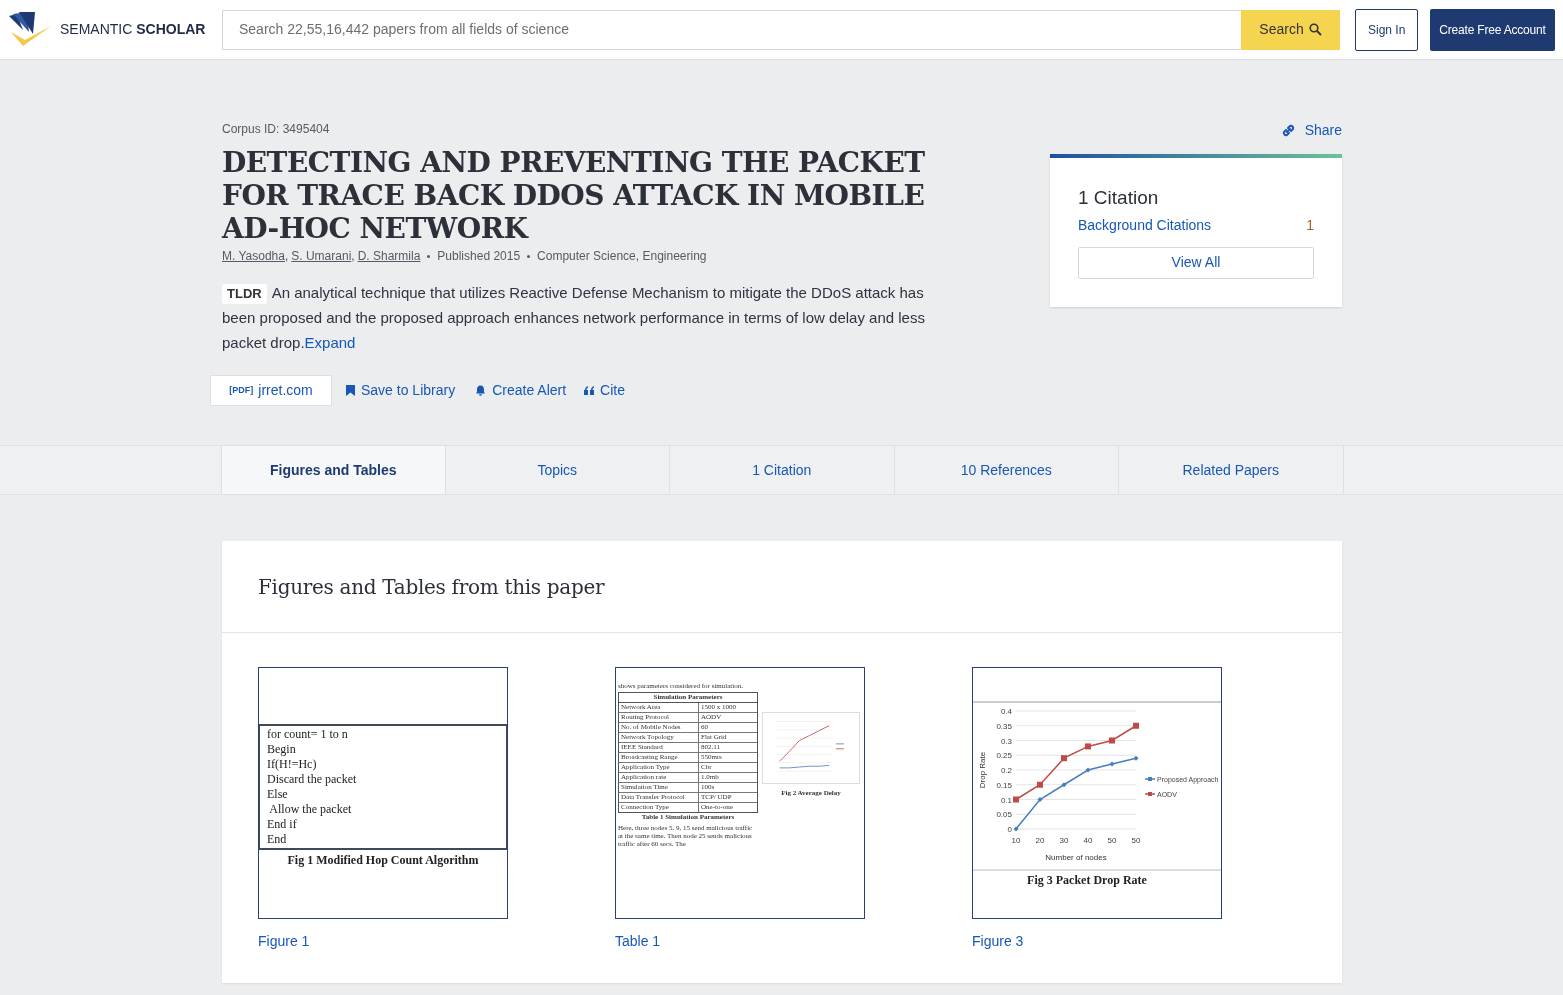  I want to click on expand-link: Expand, so click(330, 342).